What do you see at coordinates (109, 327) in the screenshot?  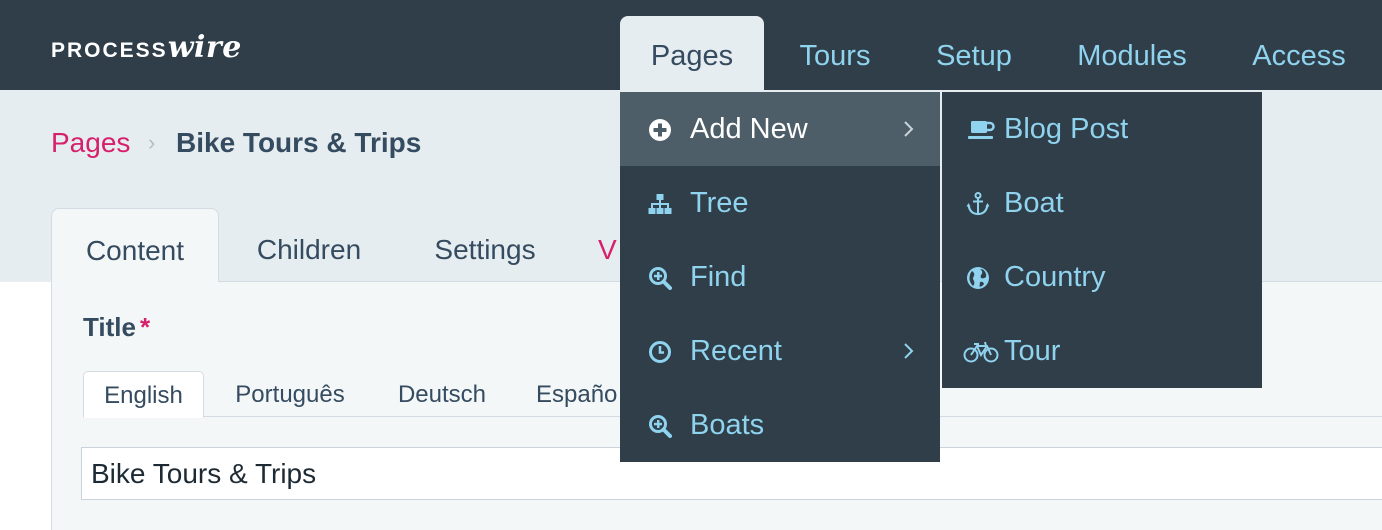 I see `title-label-text: Title` at bounding box center [109, 327].